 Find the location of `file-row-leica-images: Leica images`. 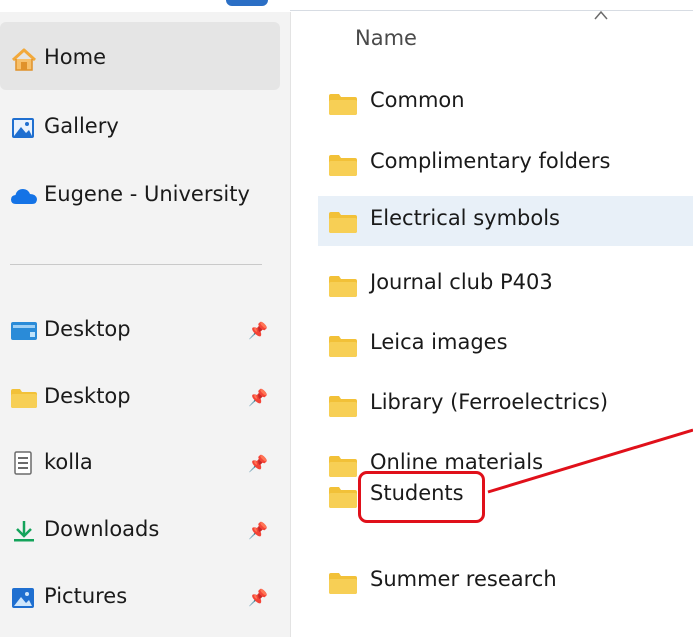

file-row-leica-images: Leica images is located at coordinates (505, 345).